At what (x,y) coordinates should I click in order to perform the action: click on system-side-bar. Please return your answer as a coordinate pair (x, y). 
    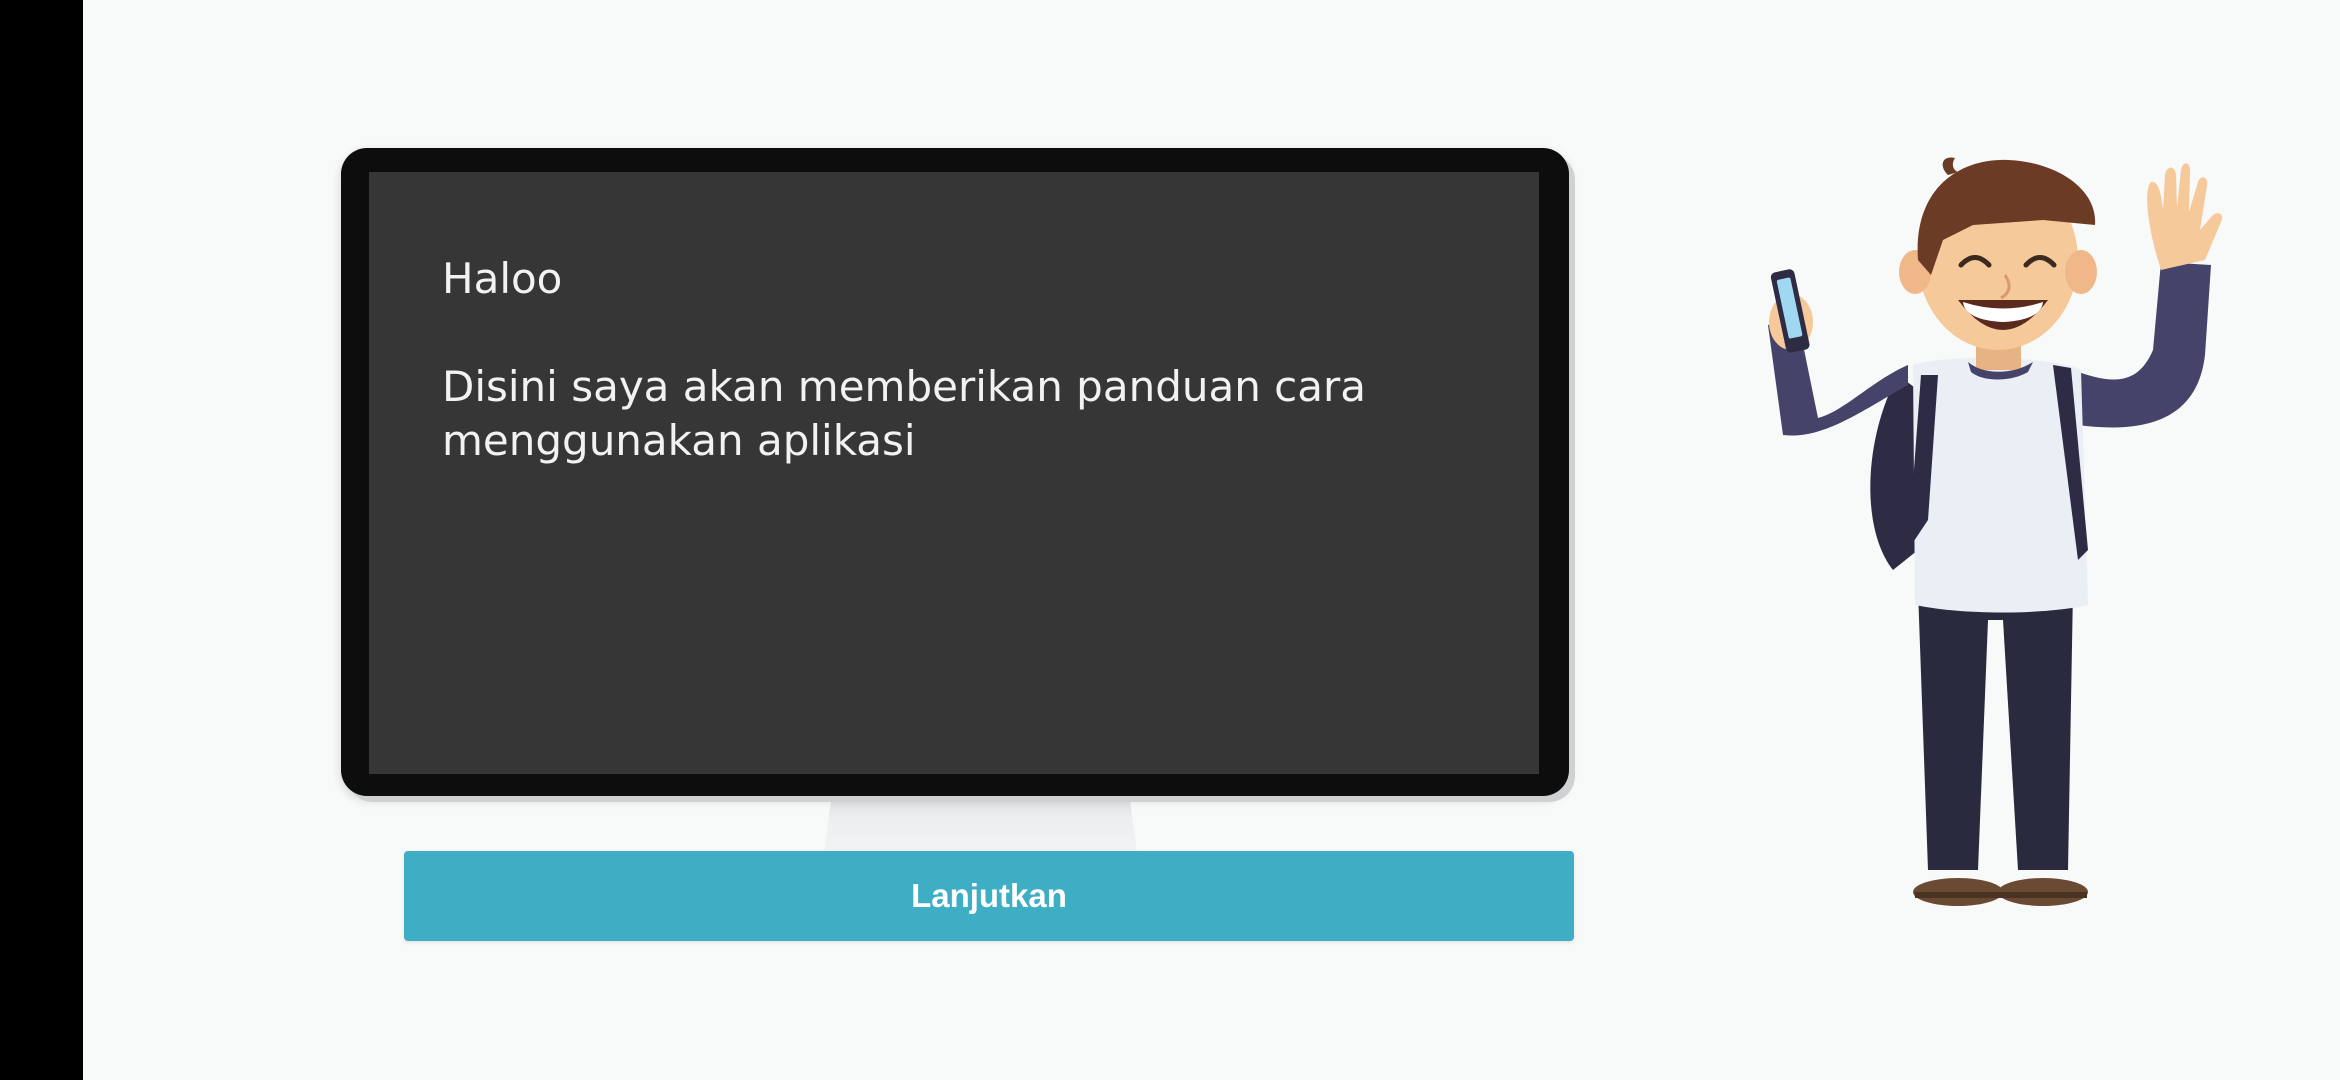
    Looking at the image, I should click on (41, 540).